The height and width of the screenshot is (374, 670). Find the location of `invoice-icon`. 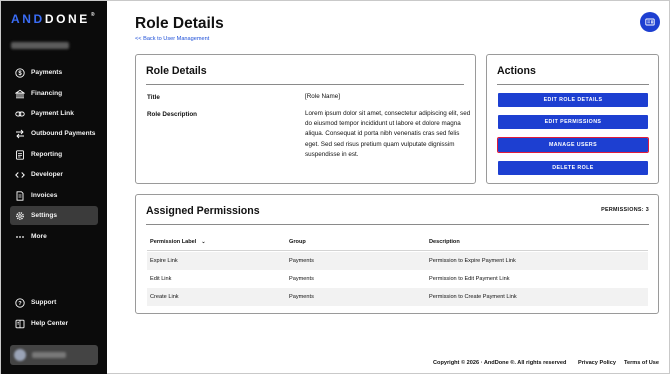

invoice-icon is located at coordinates (20, 195).